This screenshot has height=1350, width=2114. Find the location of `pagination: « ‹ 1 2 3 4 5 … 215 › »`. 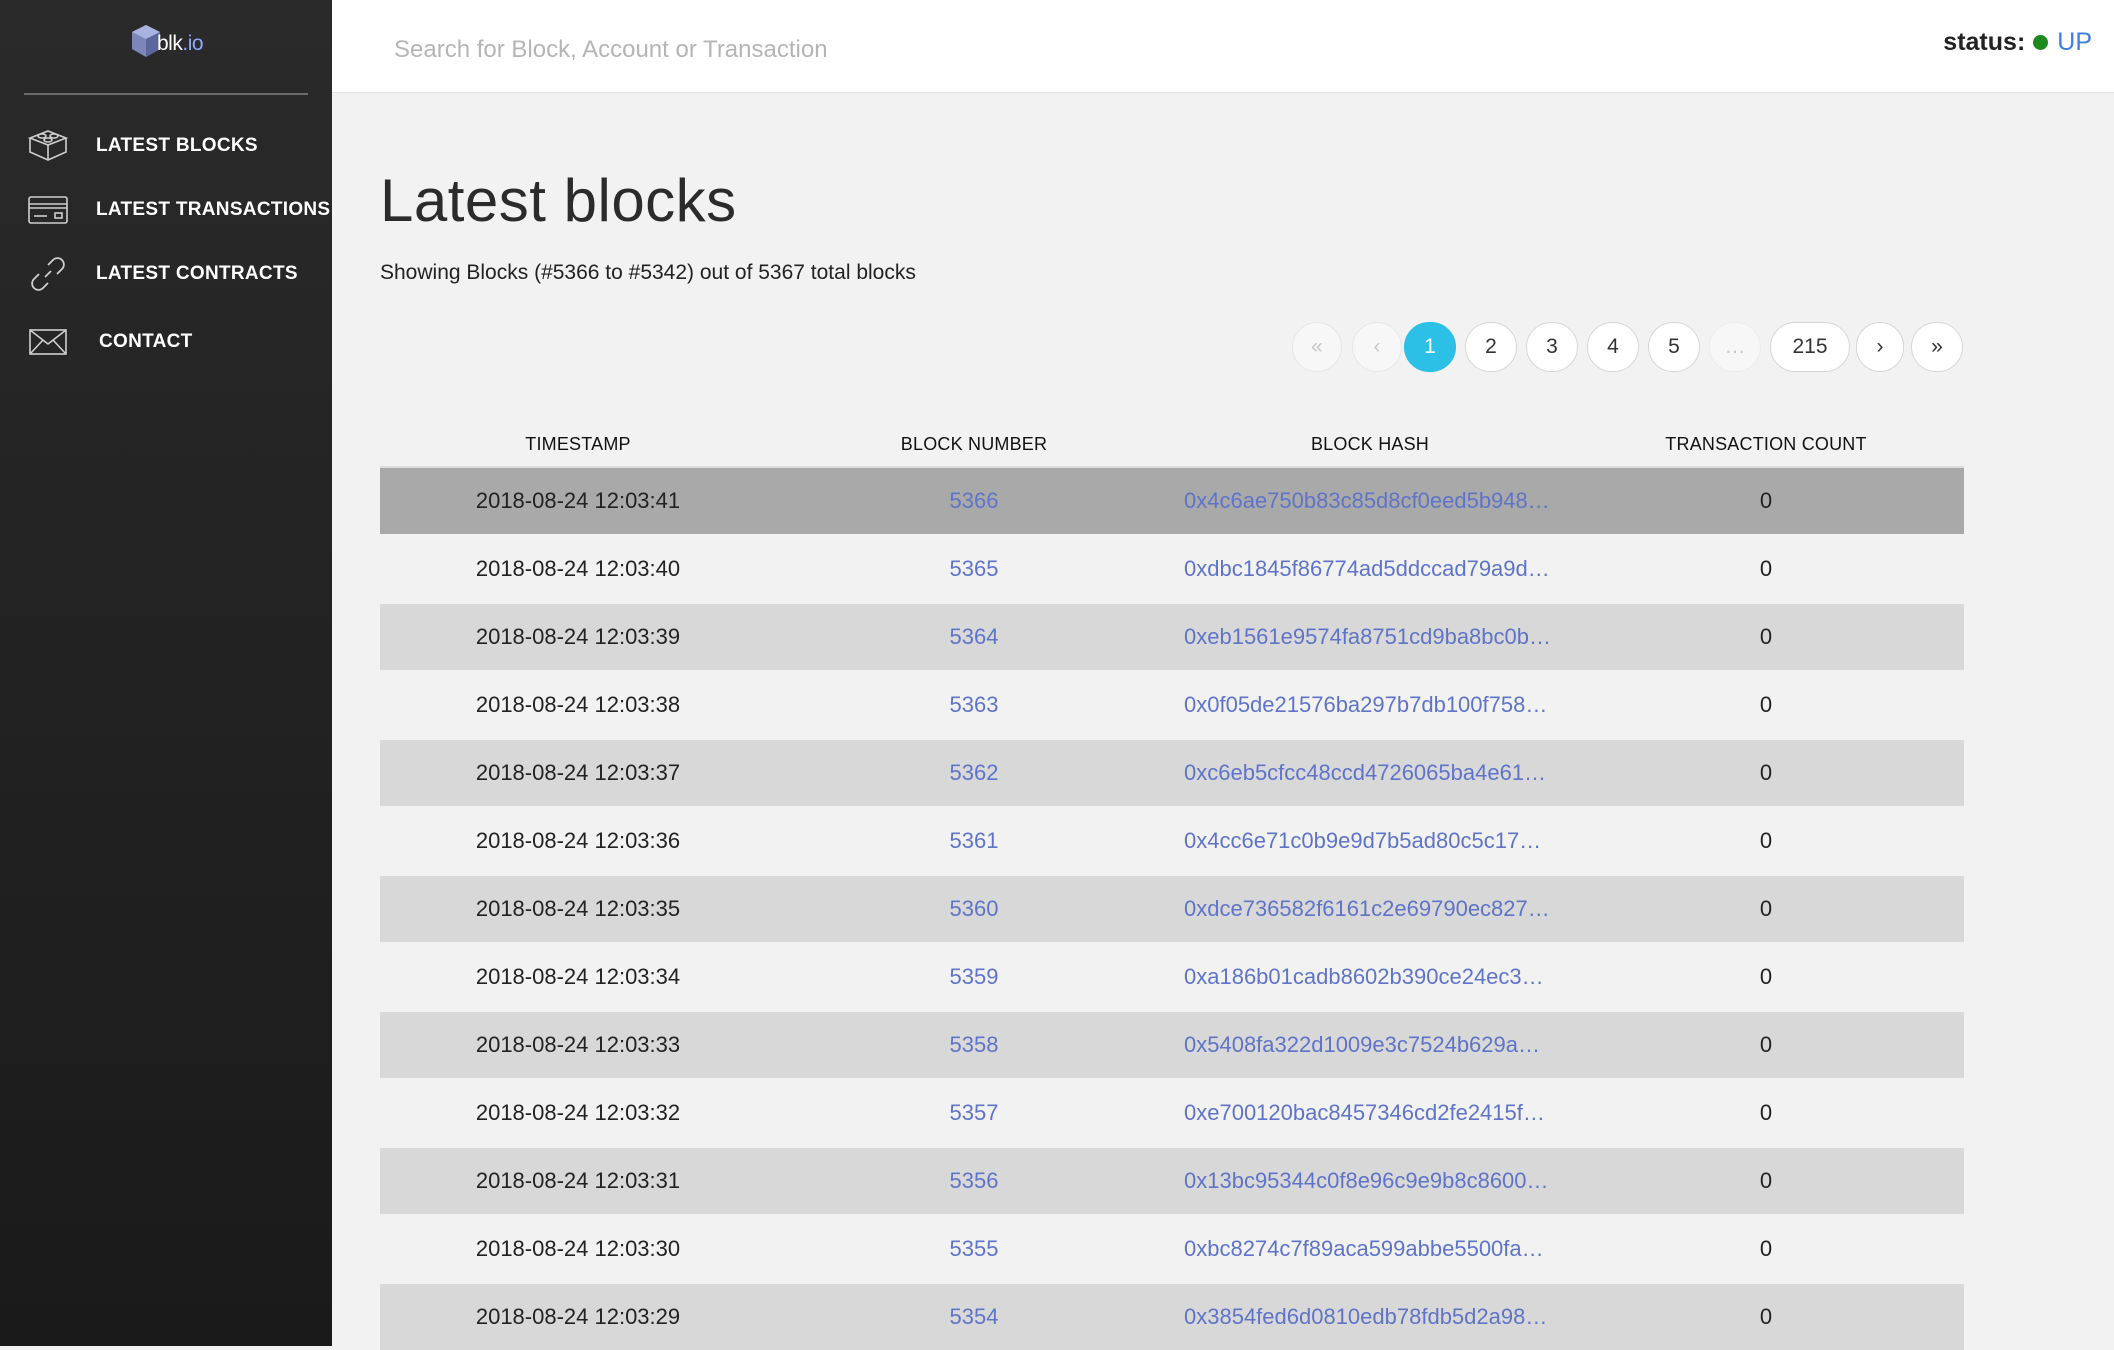

pagination: « ‹ 1 2 3 4 5 … 215 › » is located at coordinates (1057, 348).